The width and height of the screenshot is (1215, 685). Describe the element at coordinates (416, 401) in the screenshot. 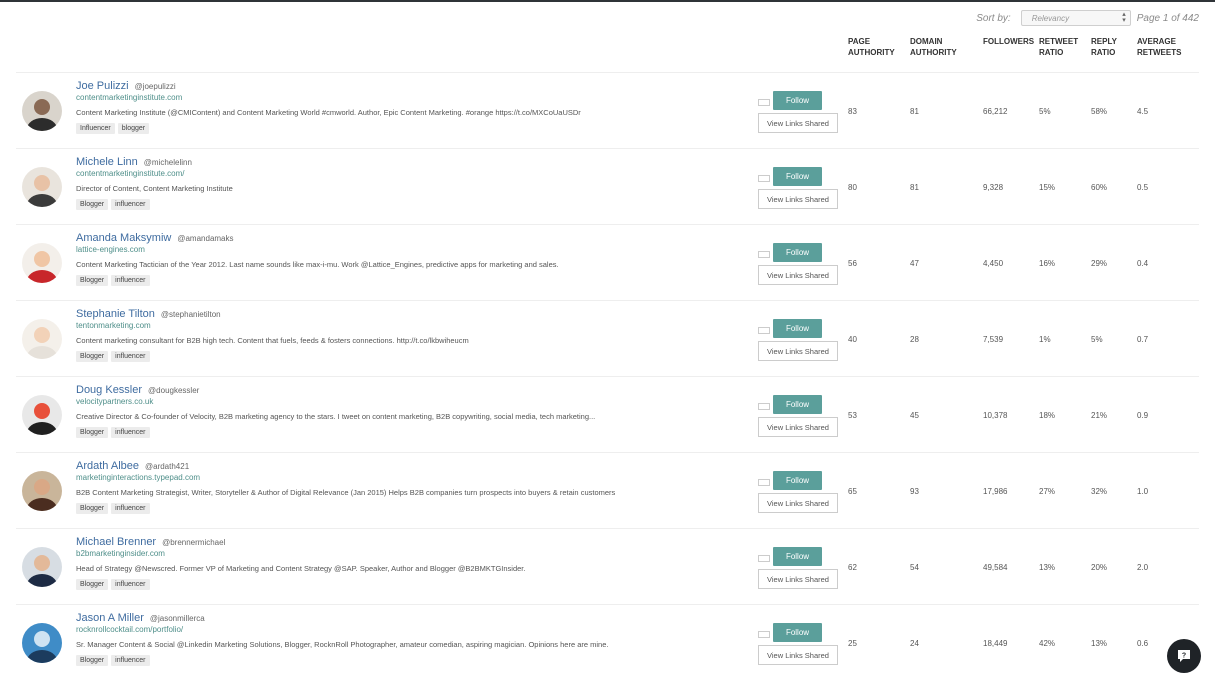

I see `influencer-website: velocitypartners.co.uk` at that location.